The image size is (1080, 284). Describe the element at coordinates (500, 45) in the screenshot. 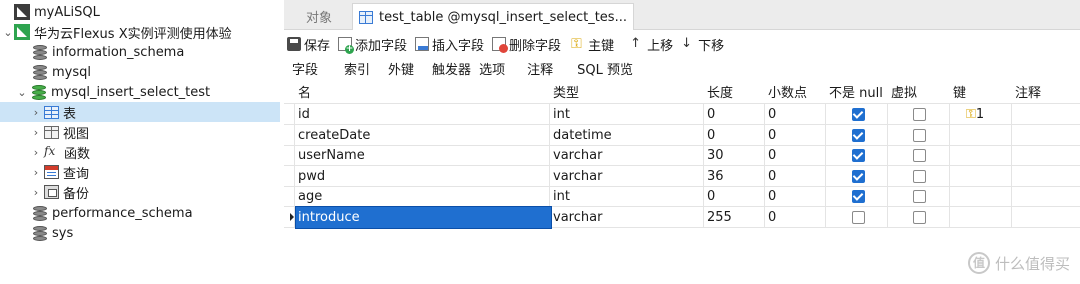

I see `delete-field-icon` at that location.